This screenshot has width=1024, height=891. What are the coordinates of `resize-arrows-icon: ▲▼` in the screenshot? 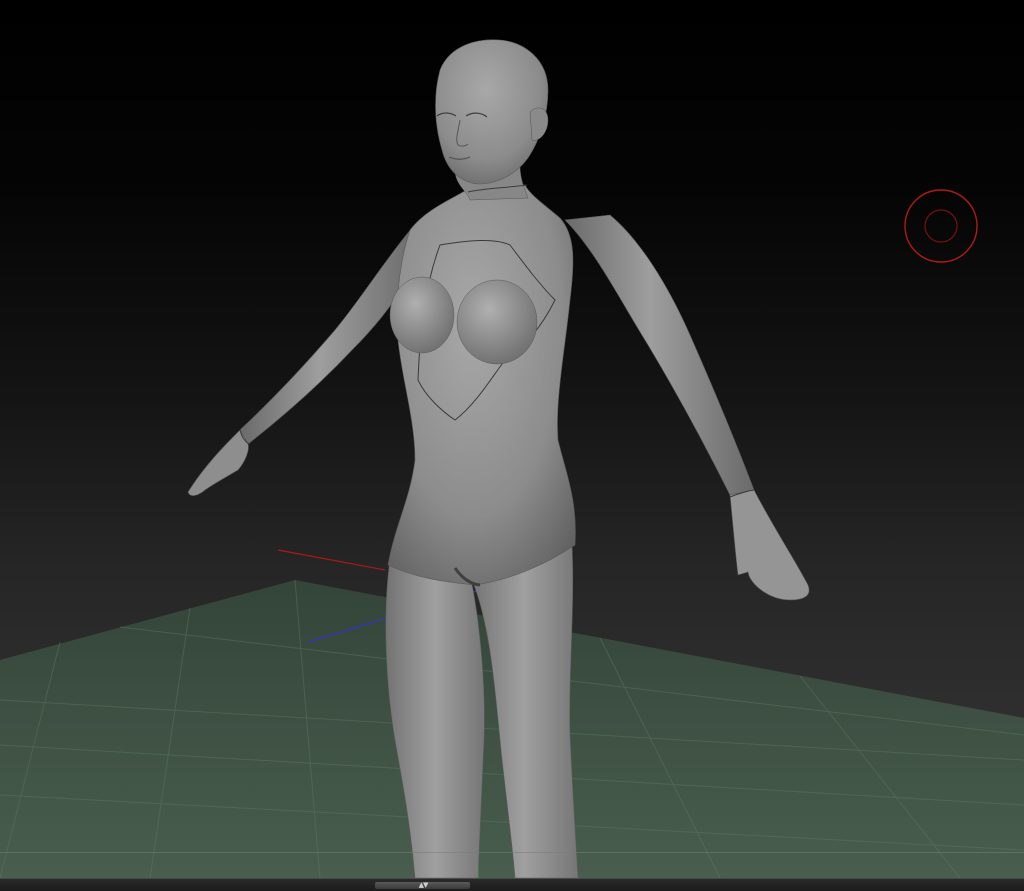 It's located at (423, 885).